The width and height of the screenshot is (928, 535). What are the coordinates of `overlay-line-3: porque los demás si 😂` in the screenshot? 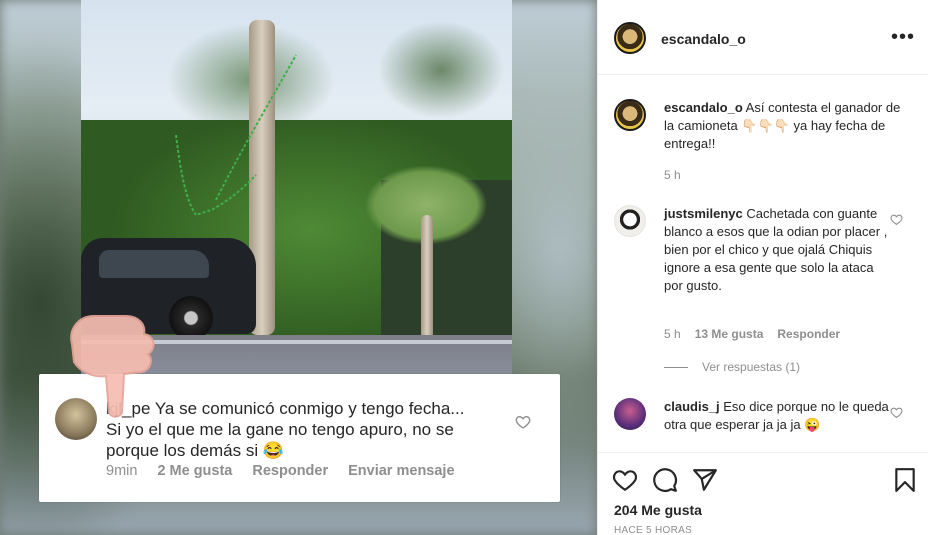 It's located at (195, 450).